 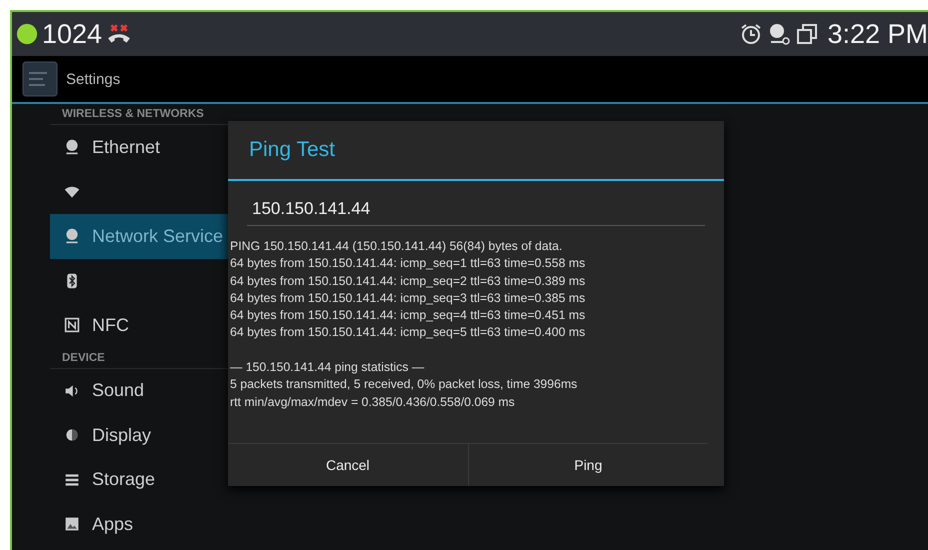 I want to click on settings-item-label: Apps, so click(x=113, y=524).